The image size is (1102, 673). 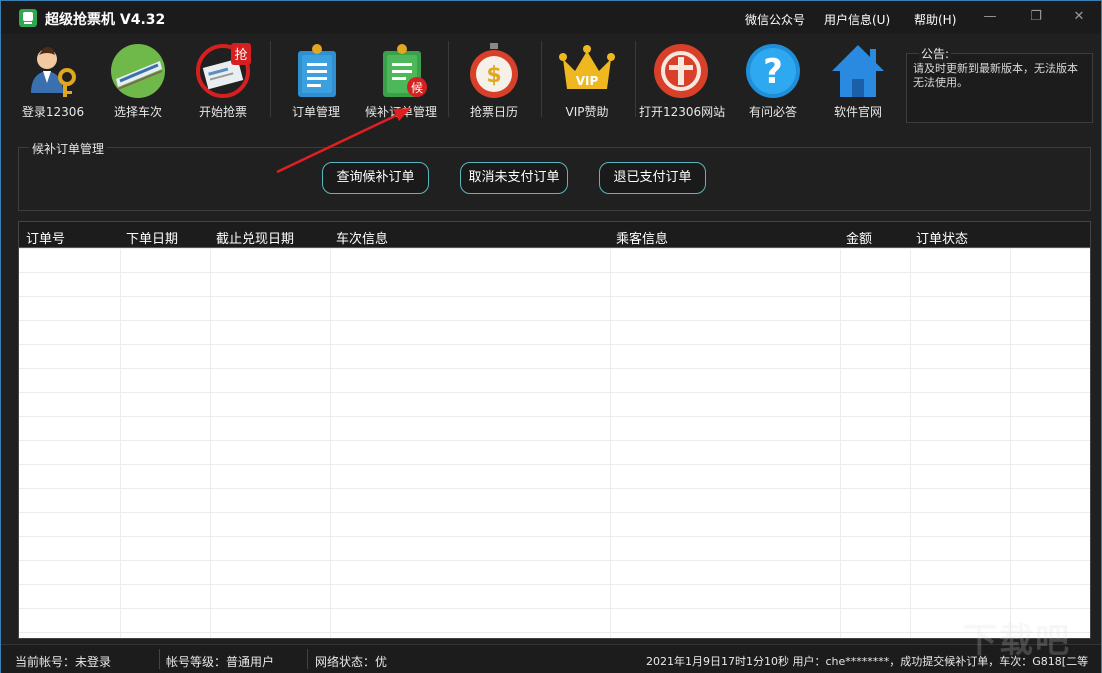 I want to click on watermark: 下载吧, so click(x=1017, y=641).